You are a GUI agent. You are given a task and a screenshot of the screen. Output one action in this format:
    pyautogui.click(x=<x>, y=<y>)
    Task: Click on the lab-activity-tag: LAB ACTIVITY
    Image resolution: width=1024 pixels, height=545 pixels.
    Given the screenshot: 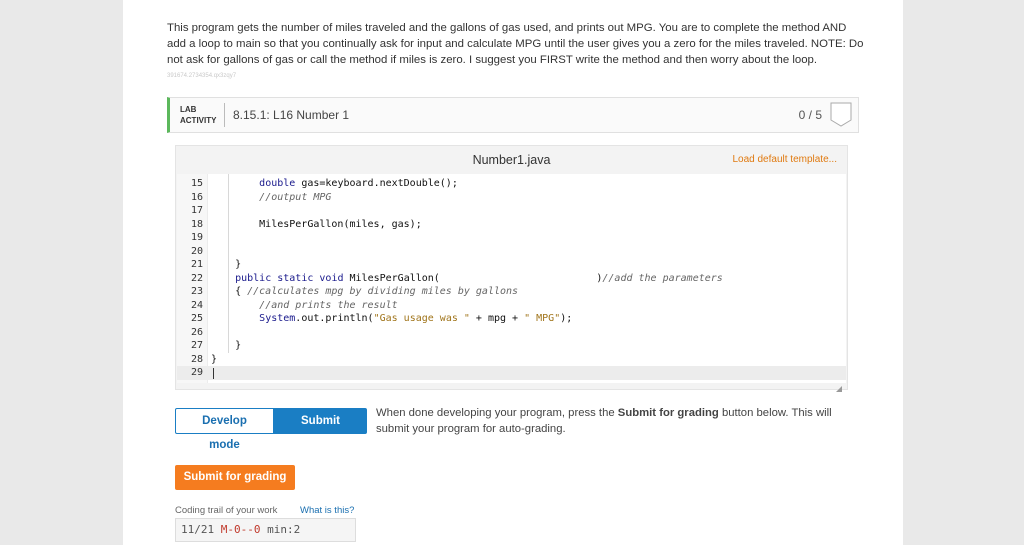 What is the action you would take?
    pyautogui.click(x=198, y=115)
    